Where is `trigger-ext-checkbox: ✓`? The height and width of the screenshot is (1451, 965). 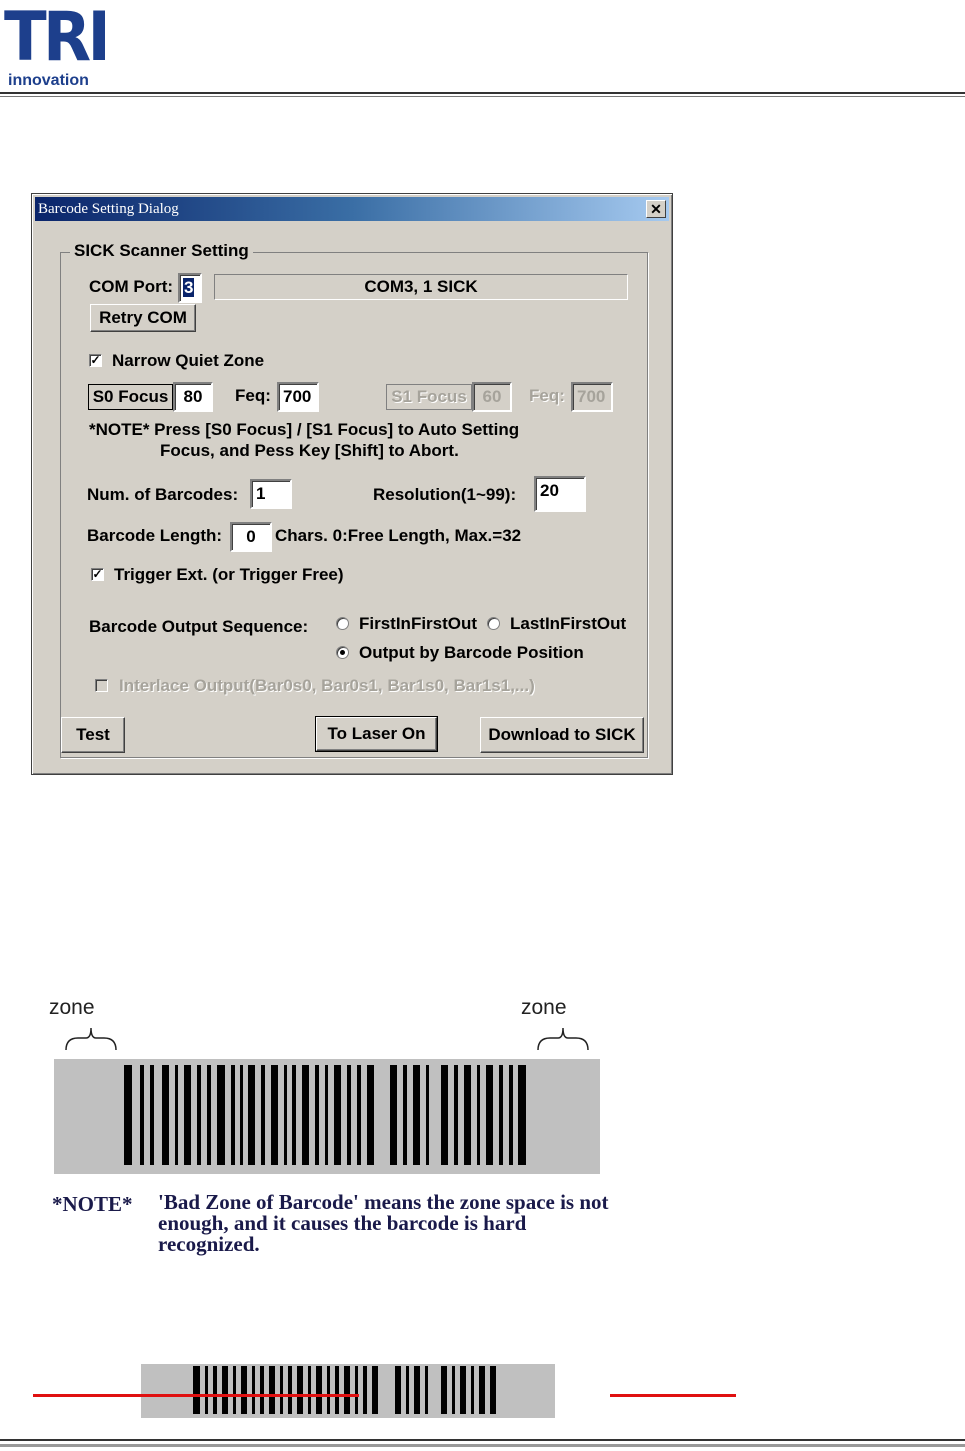 trigger-ext-checkbox: ✓ is located at coordinates (97, 574).